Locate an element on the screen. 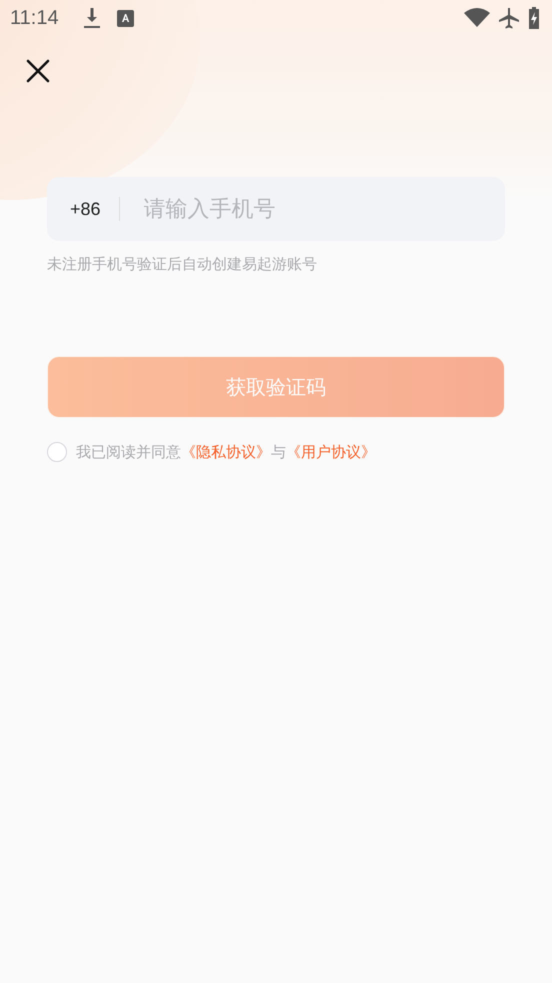 This screenshot has width=552, height=983. phone-input-field: +86 请输入手机号 is located at coordinates (276, 209).